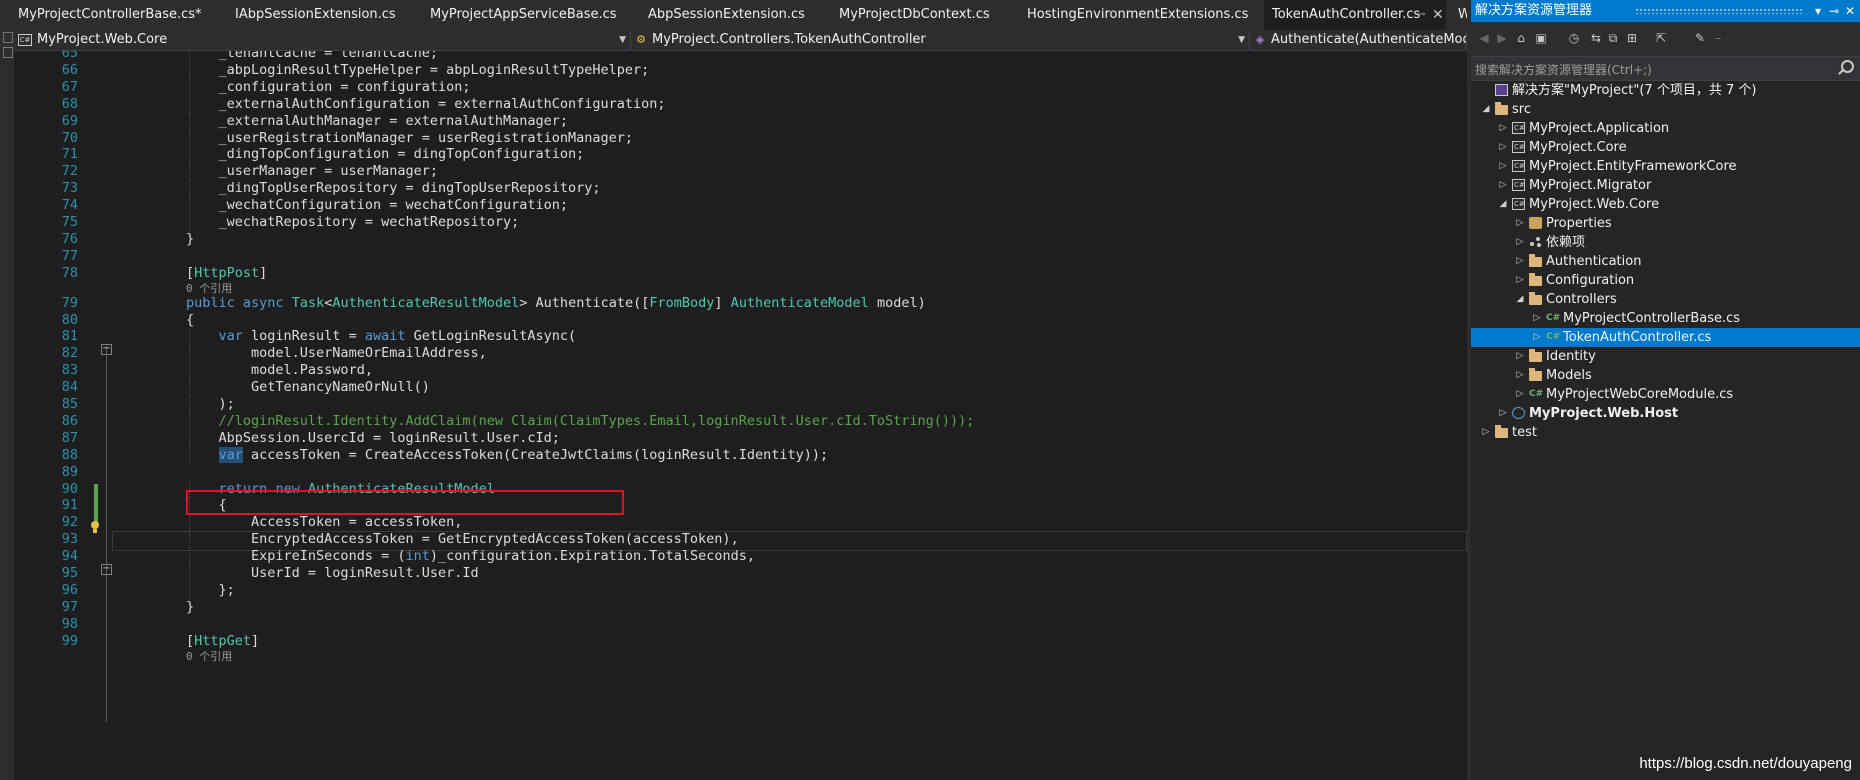 The width and height of the screenshot is (1860, 780). Describe the element at coordinates (1818, 11) in the screenshot. I see `window-menu-icon: ▾` at that location.